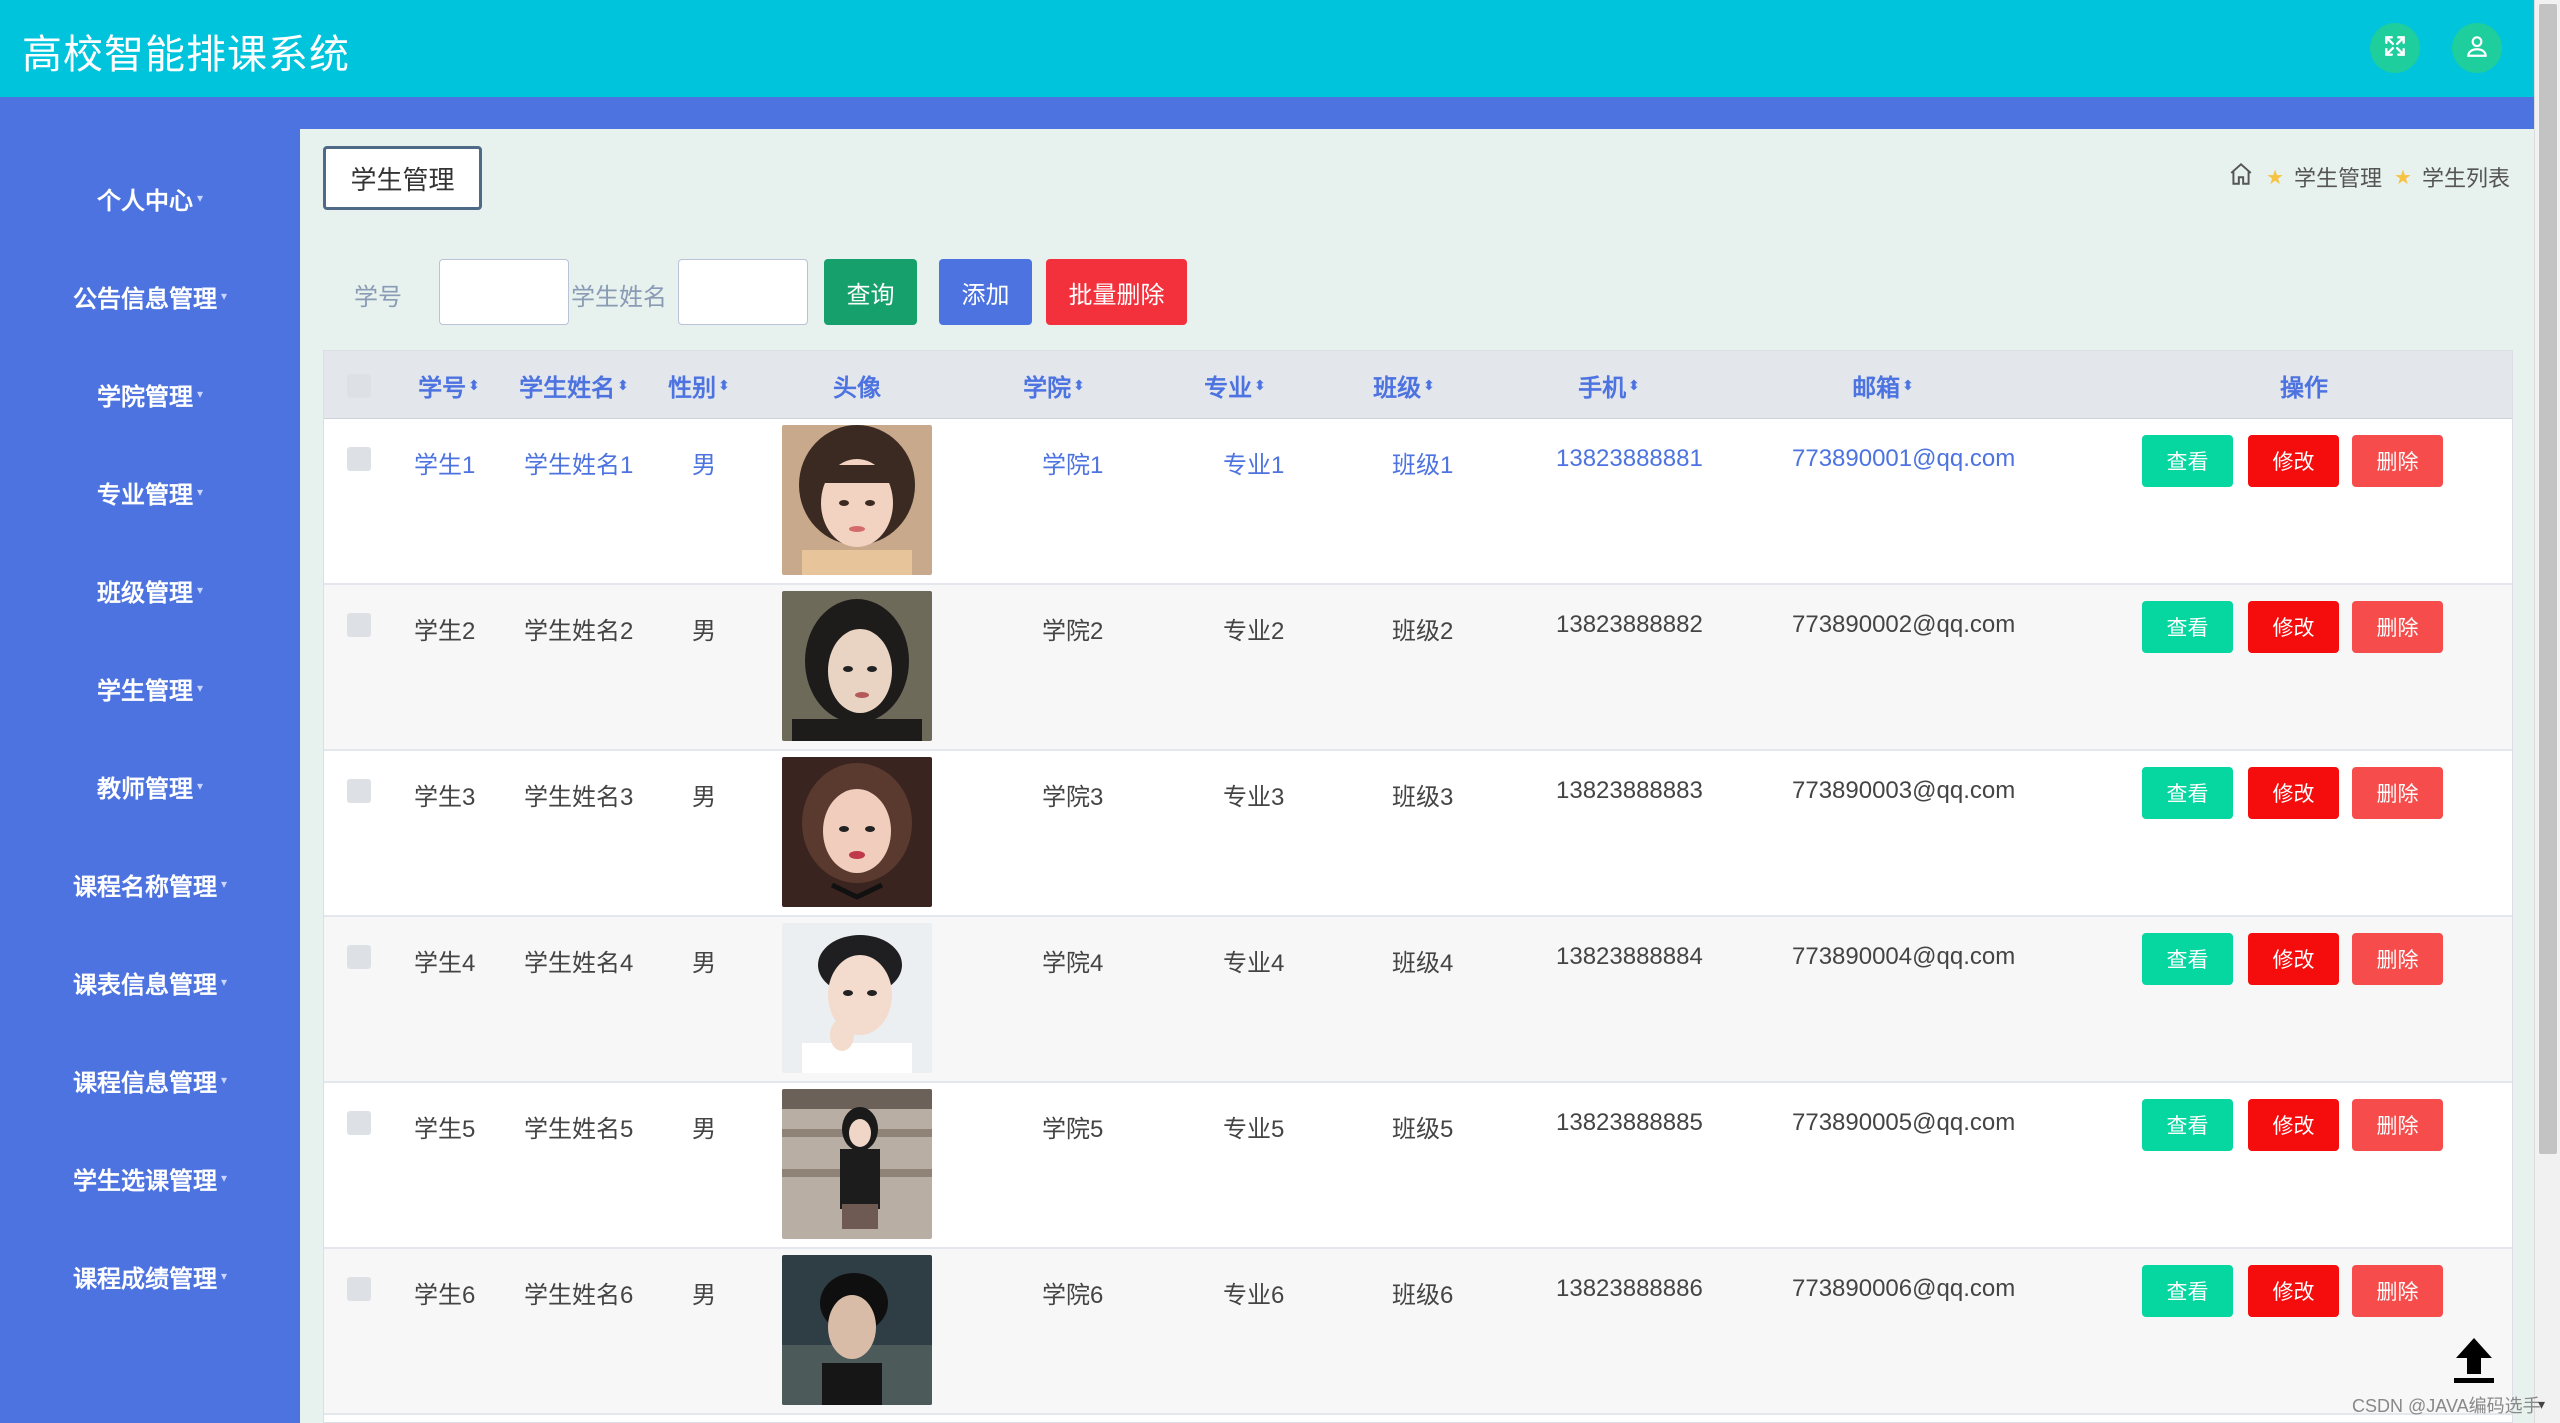 The height and width of the screenshot is (1423, 2560). What do you see at coordinates (1883, 385) in the screenshot?
I see `header-email: 邮箱 ⬍` at bounding box center [1883, 385].